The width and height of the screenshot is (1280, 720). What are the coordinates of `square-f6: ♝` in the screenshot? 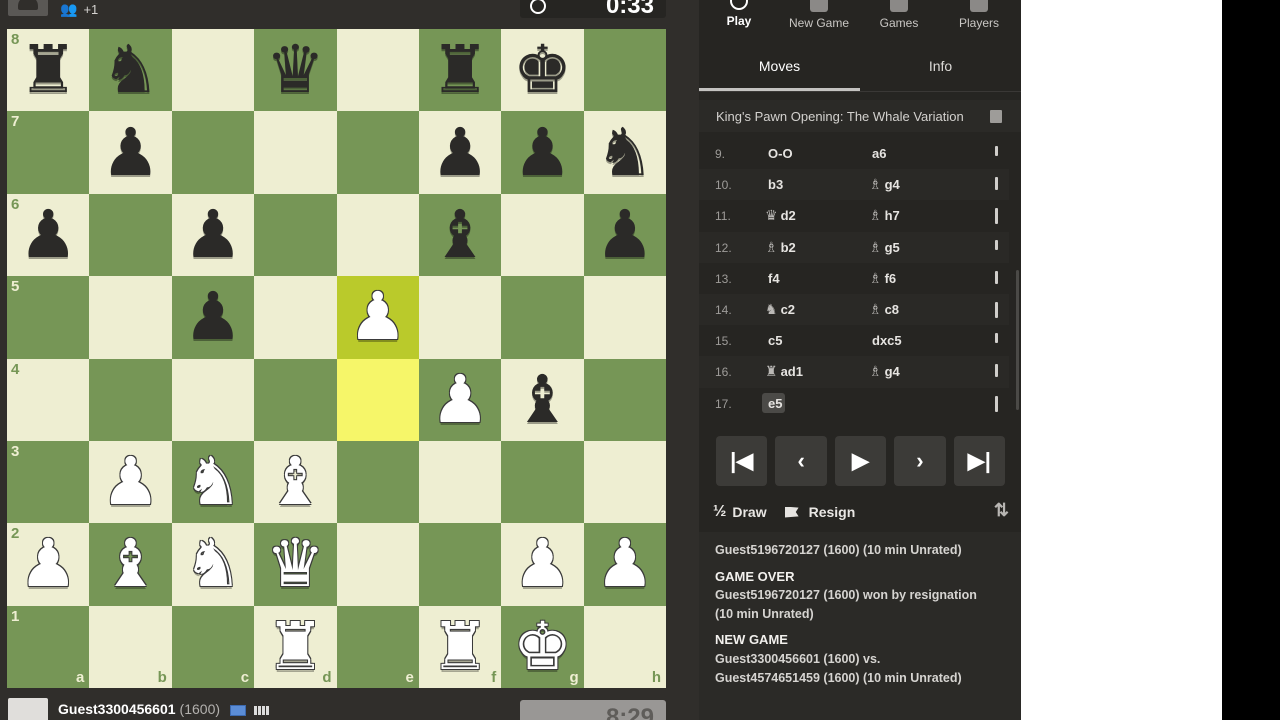 It's located at (460, 235).